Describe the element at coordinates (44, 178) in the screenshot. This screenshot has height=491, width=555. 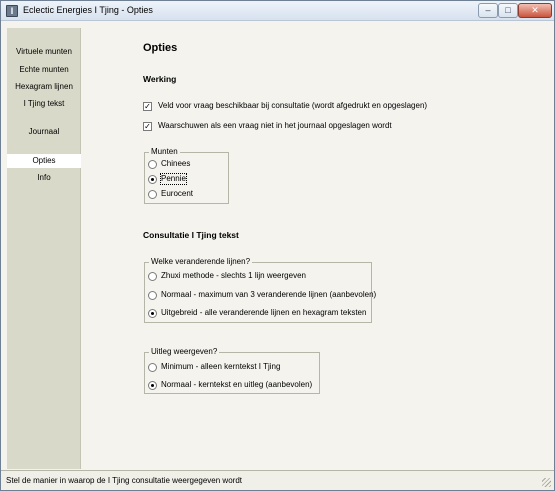
I see `sidebar-item-info: Info` at that location.